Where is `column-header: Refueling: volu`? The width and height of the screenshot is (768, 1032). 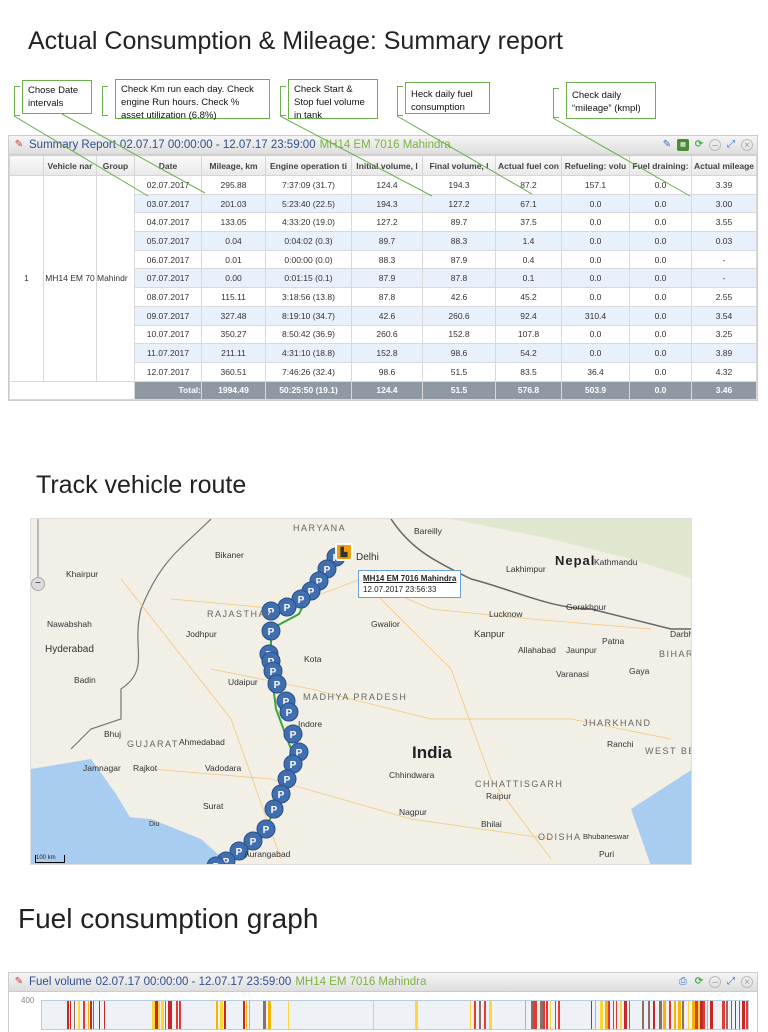
column-header: Refueling: volu is located at coordinates (595, 165).